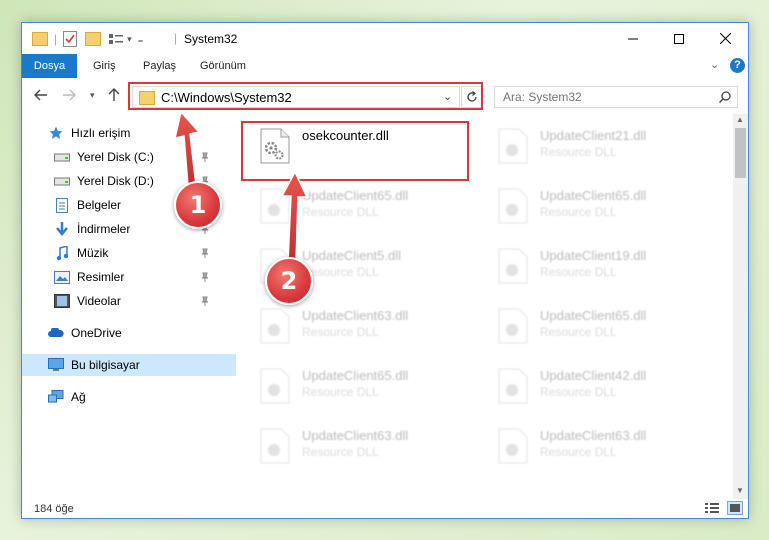 Image resolution: width=769 pixels, height=540 pixels. Describe the element at coordinates (616, 97) in the screenshot. I see `search-input: Ara: System32` at that location.